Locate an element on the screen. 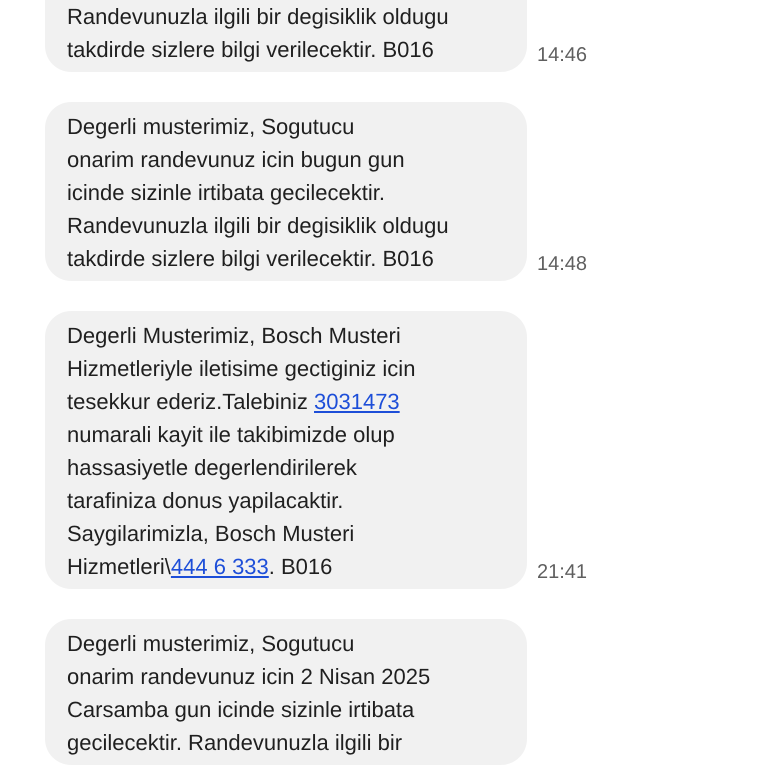  message-text: Degerli musterimiz, Sogutucu onarim randevunuz icin 2 Nisan 2025 Carsamba gun icinde sizinle irtibata gecilecektir. Randevunuzla ilgili bir is located at coordinates (249, 693).